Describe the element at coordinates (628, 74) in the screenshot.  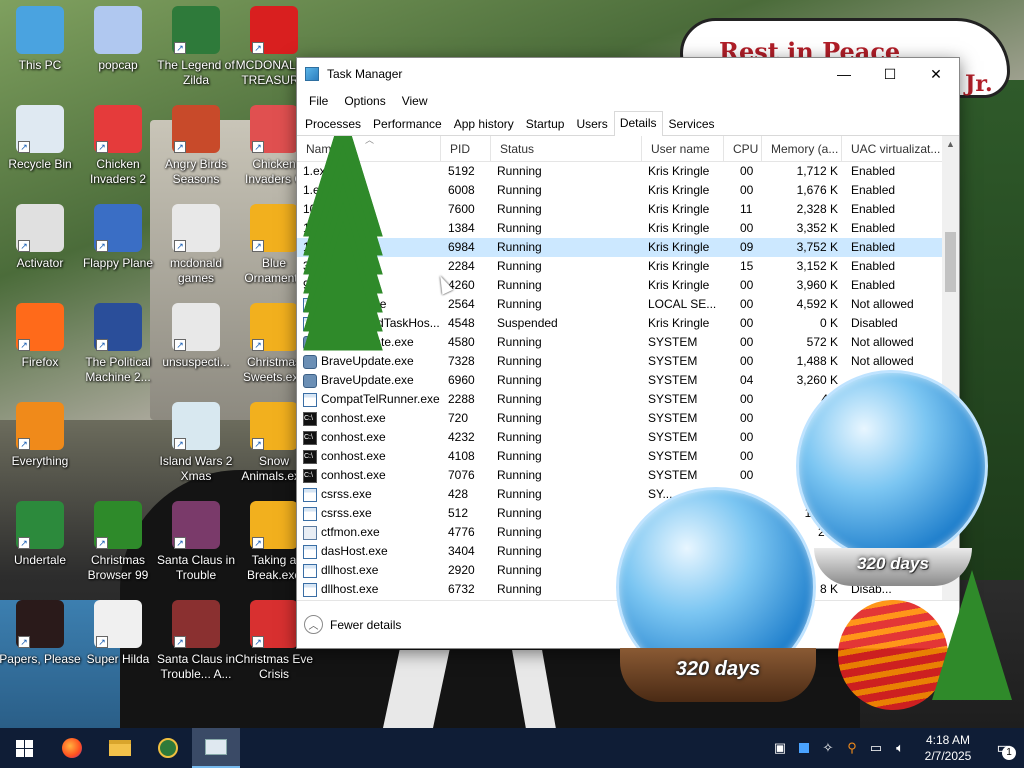
I see `title-bar: Task Manager — ☐ ✕` at that location.